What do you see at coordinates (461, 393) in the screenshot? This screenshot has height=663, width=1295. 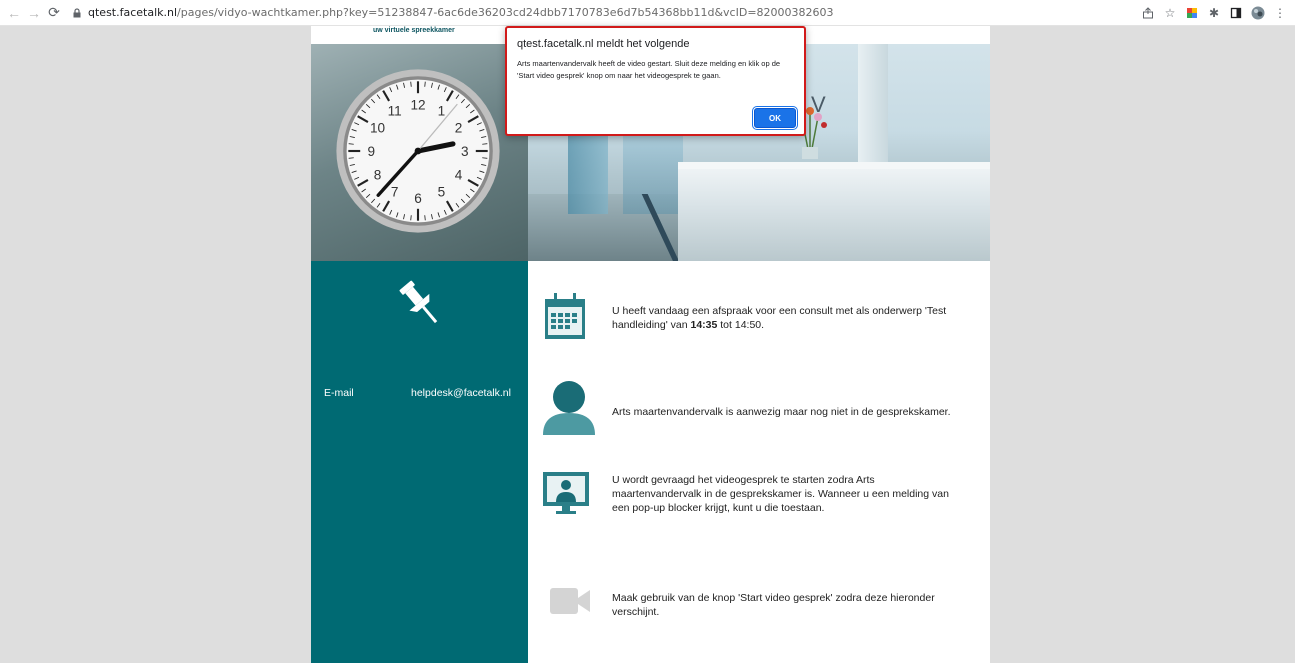 I see `helpdesk-email: helpdesk@facetalk.nl` at bounding box center [461, 393].